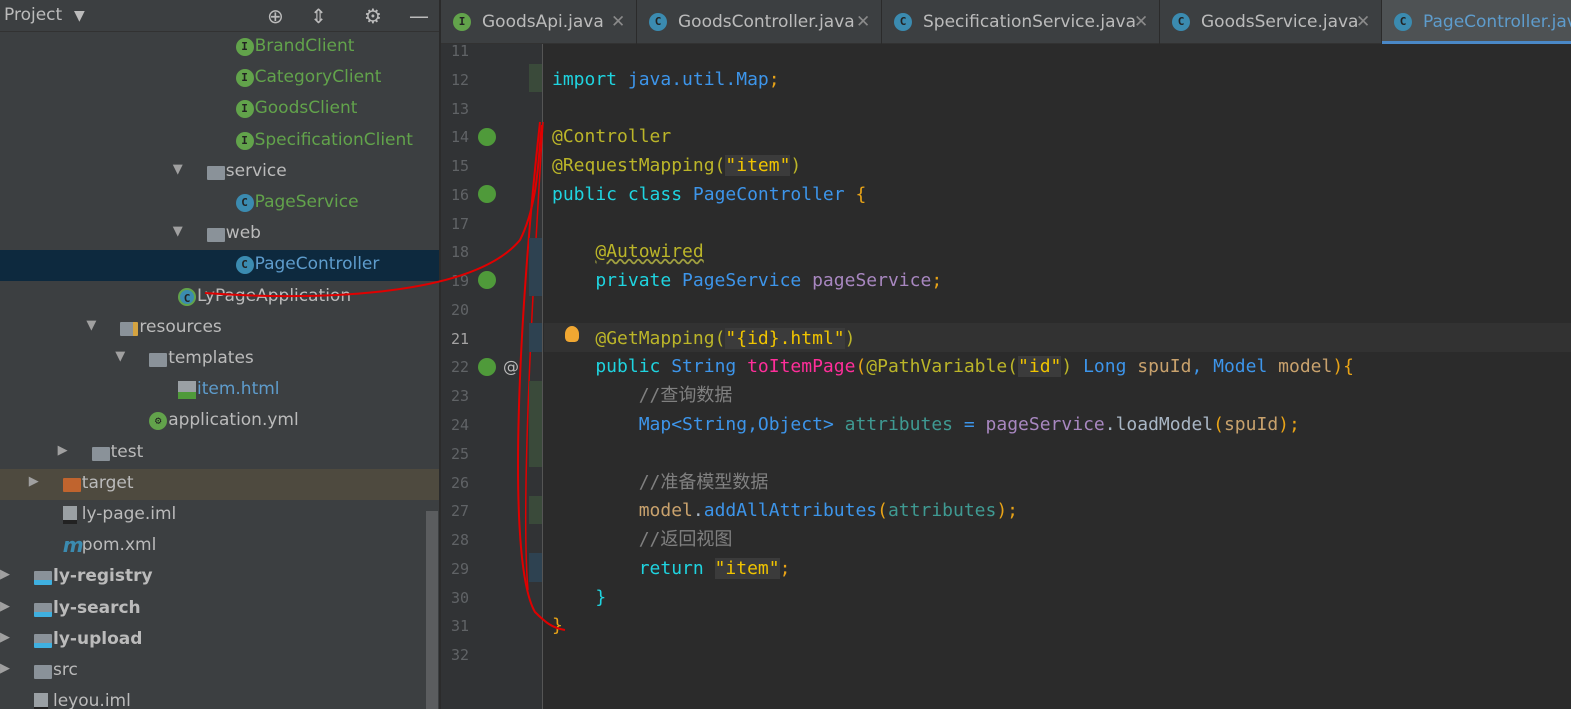 This screenshot has width=1571, height=709. What do you see at coordinates (666, 79) in the screenshot?
I see `code-line: import java.util.Map;` at bounding box center [666, 79].